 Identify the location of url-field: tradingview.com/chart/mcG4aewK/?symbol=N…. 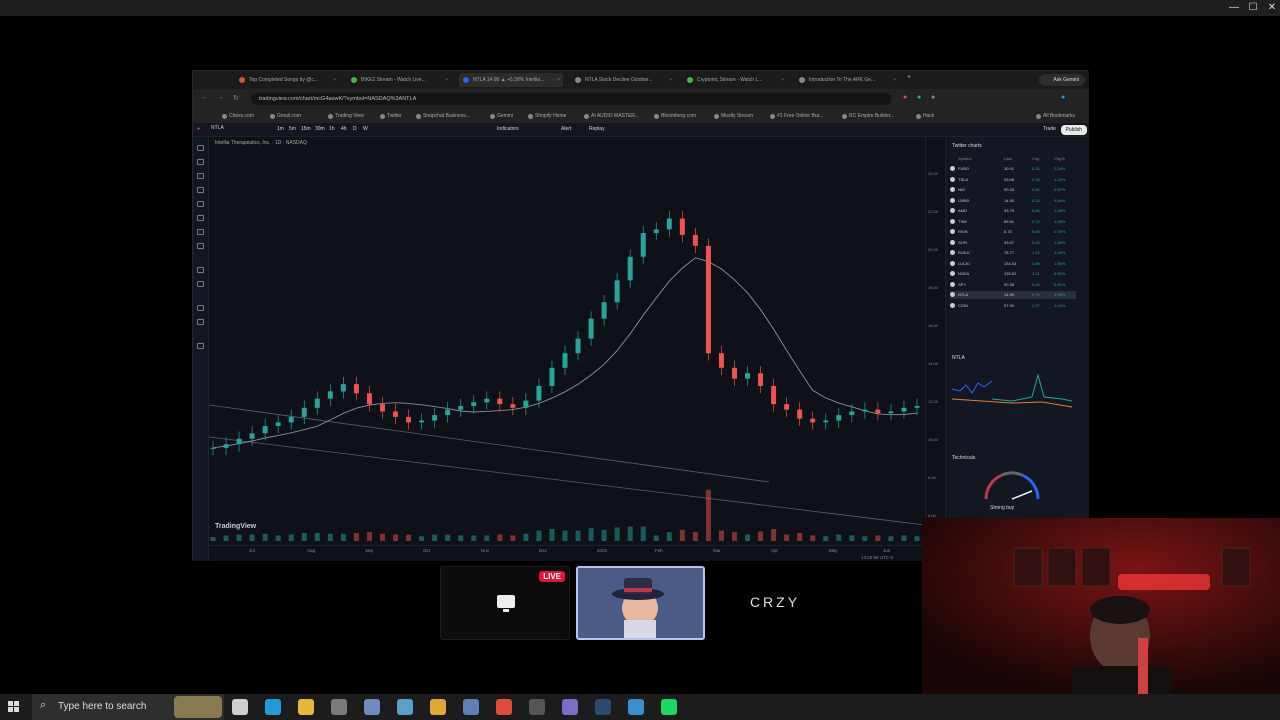
(571, 99).